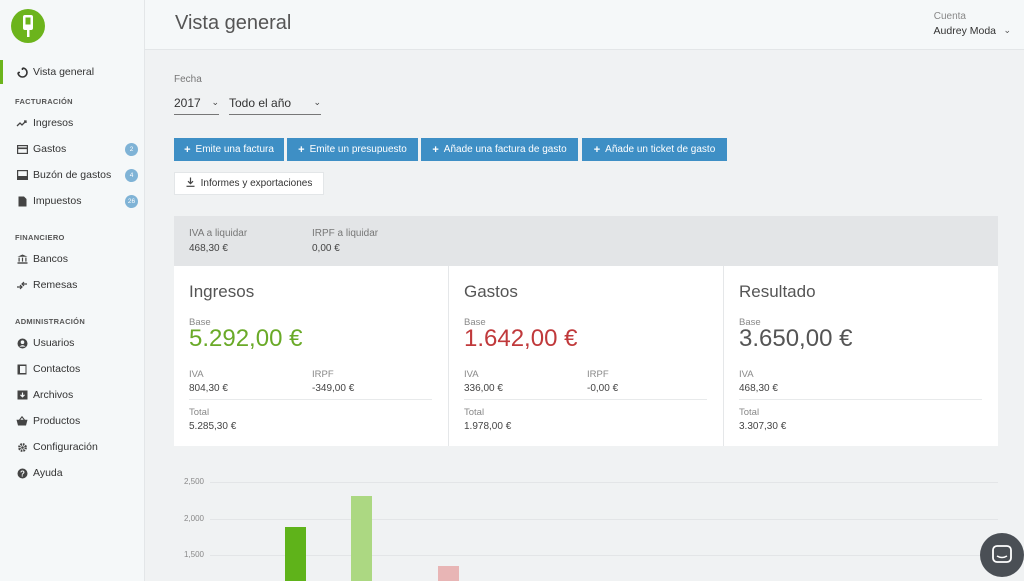 The image size is (1024, 581). Describe the element at coordinates (72, 259) in the screenshot. I see `sidebar-item-bancos: Bancos` at that location.